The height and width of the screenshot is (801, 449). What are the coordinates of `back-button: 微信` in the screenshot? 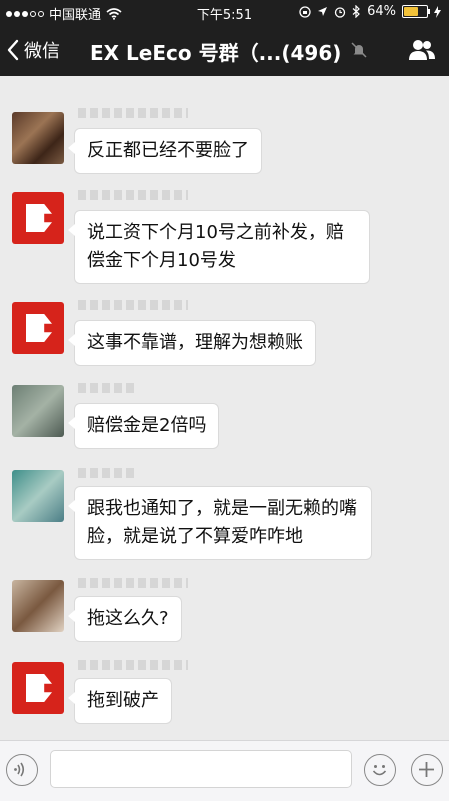 It's located at (33, 50).